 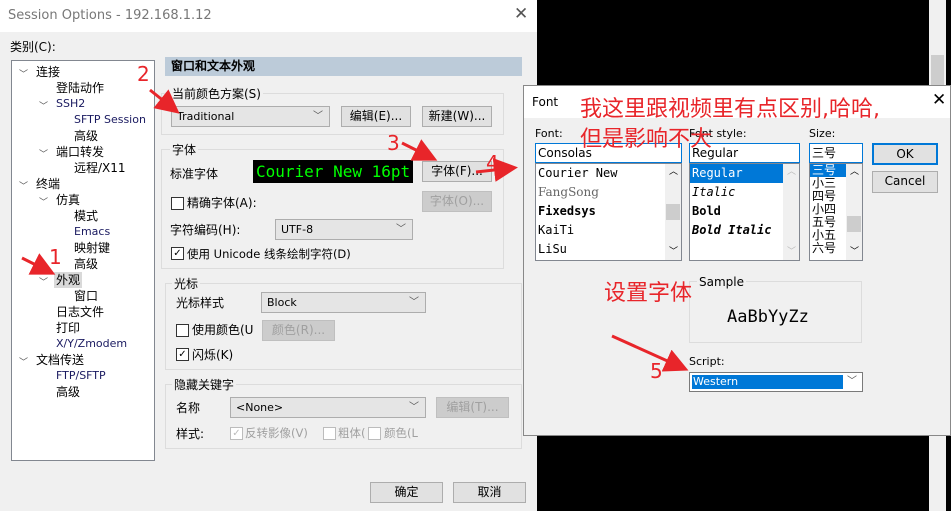 What do you see at coordinates (648, 293) in the screenshot?
I see `annotation-set-font: 设置字体` at bounding box center [648, 293].